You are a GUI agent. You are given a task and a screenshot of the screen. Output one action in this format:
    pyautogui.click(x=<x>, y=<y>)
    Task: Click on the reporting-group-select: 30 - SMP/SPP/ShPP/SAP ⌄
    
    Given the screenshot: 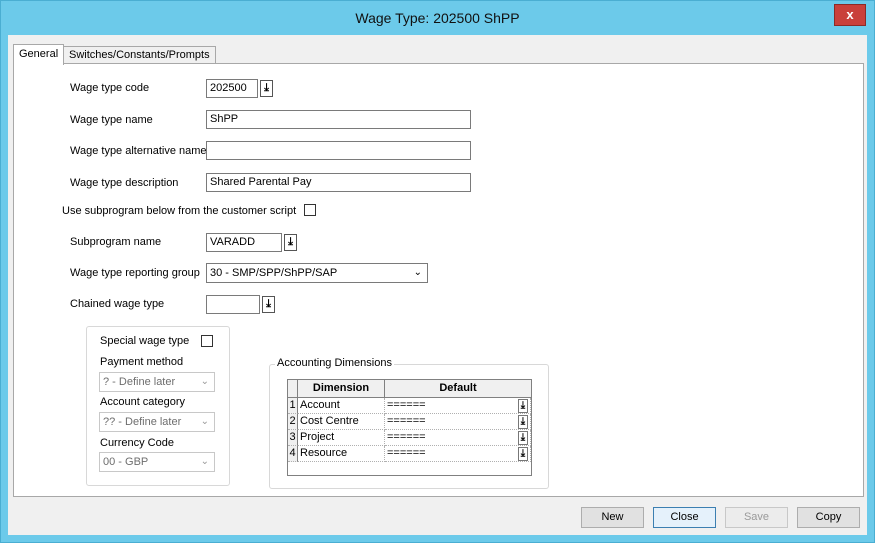 What is the action you would take?
    pyautogui.click(x=317, y=273)
    